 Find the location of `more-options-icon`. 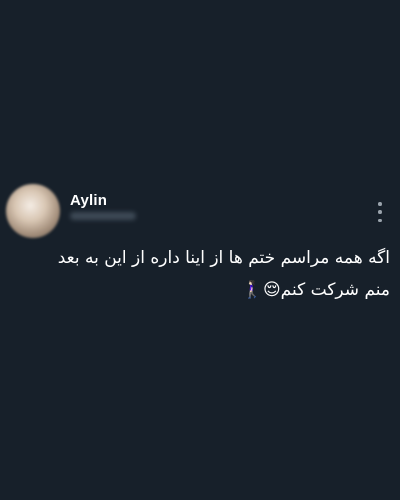

more-options-icon is located at coordinates (380, 212).